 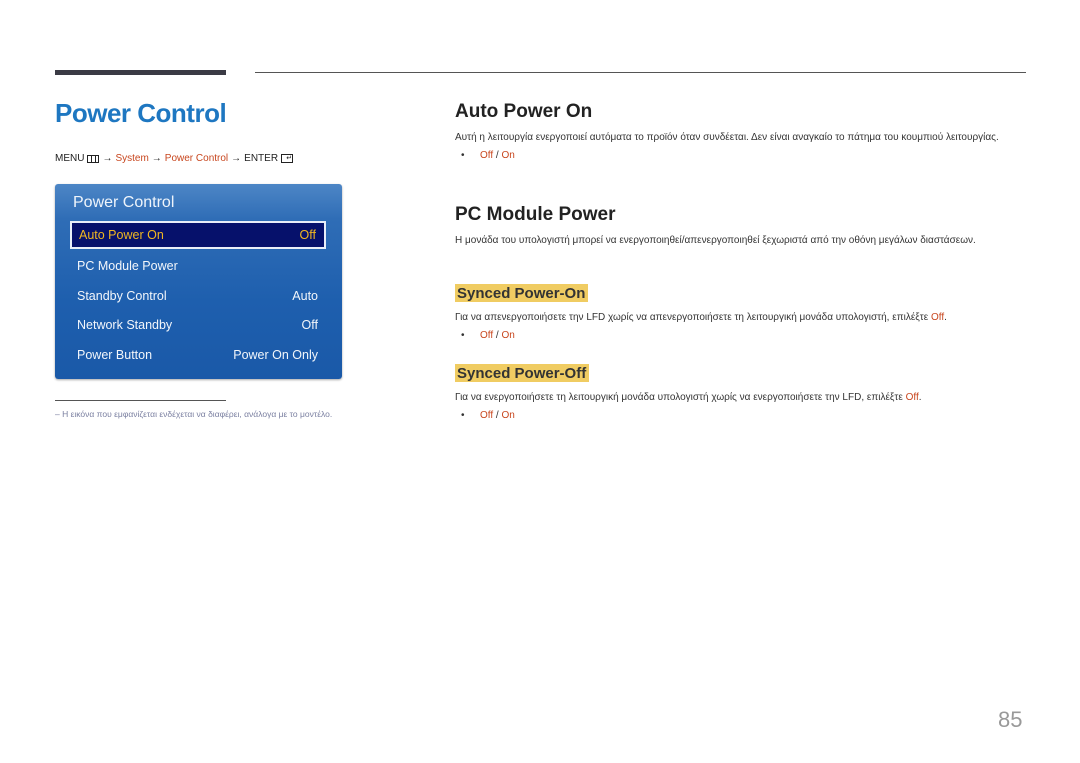 I want to click on header-rule-thin, so click(x=640, y=72).